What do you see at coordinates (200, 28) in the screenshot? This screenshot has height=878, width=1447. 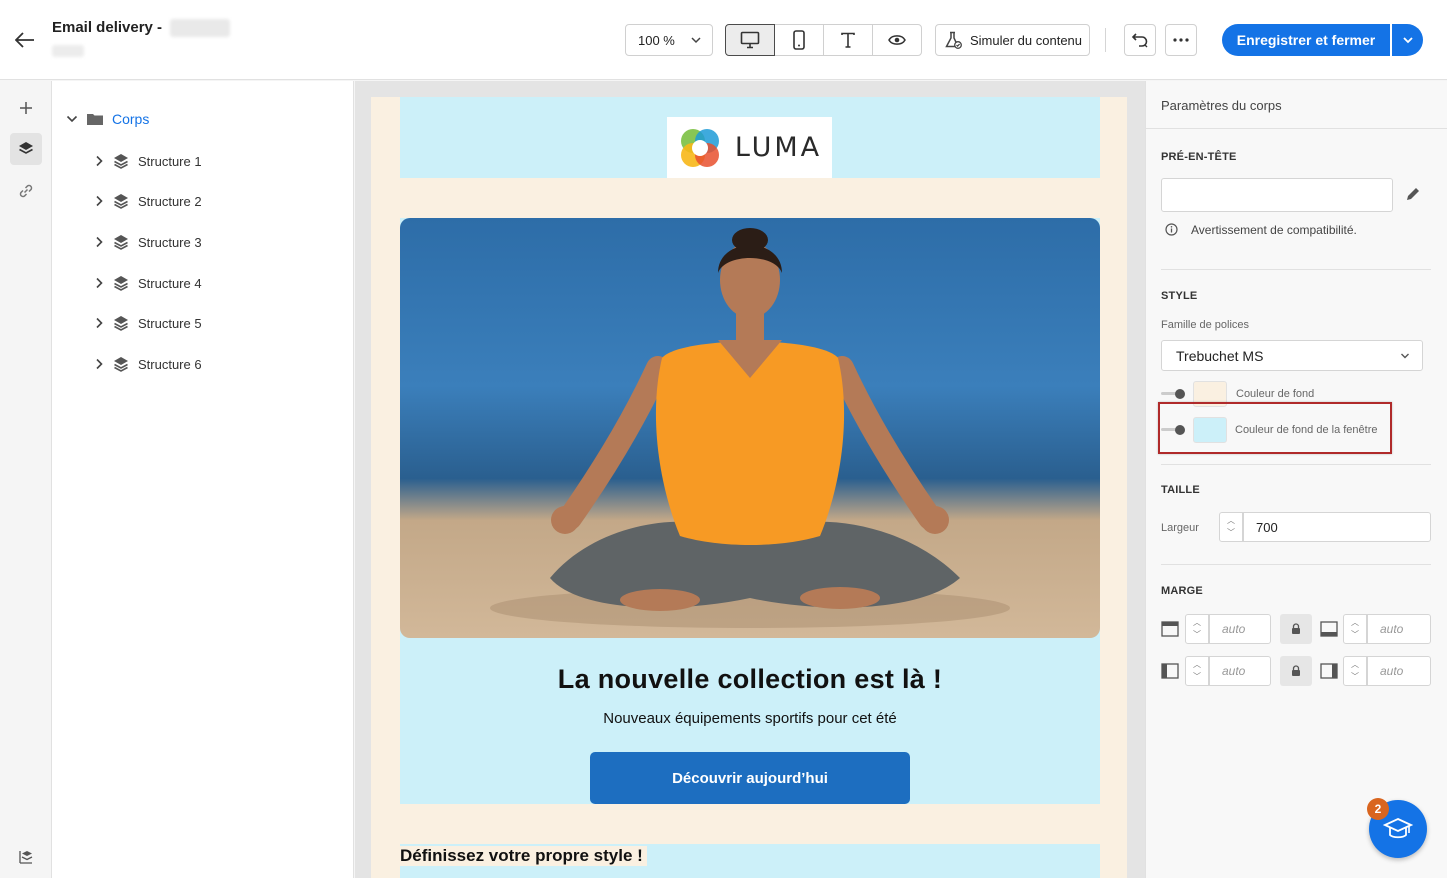 I see `redacted-name` at bounding box center [200, 28].